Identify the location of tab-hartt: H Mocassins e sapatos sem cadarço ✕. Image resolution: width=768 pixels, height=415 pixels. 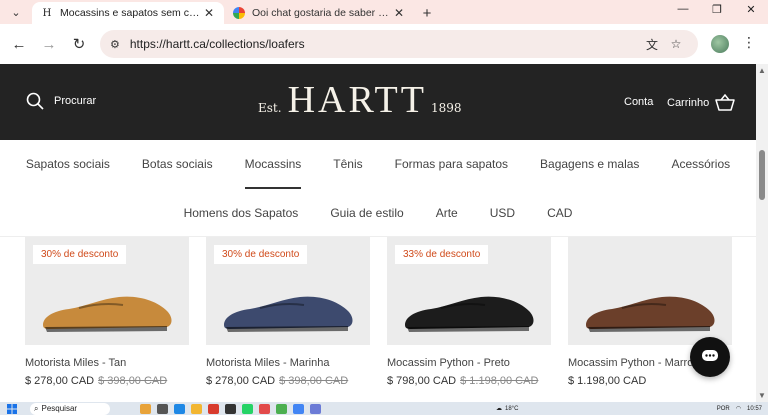
(128, 13).